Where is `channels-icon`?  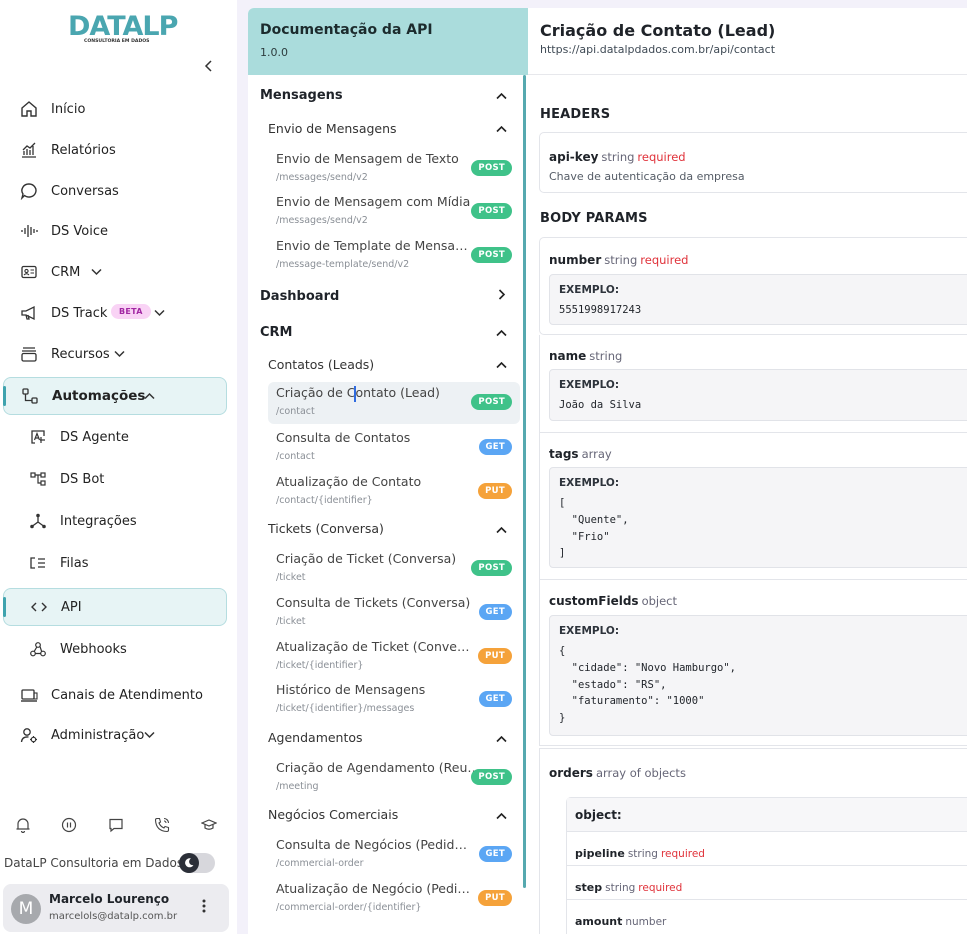
channels-icon is located at coordinates (29, 695).